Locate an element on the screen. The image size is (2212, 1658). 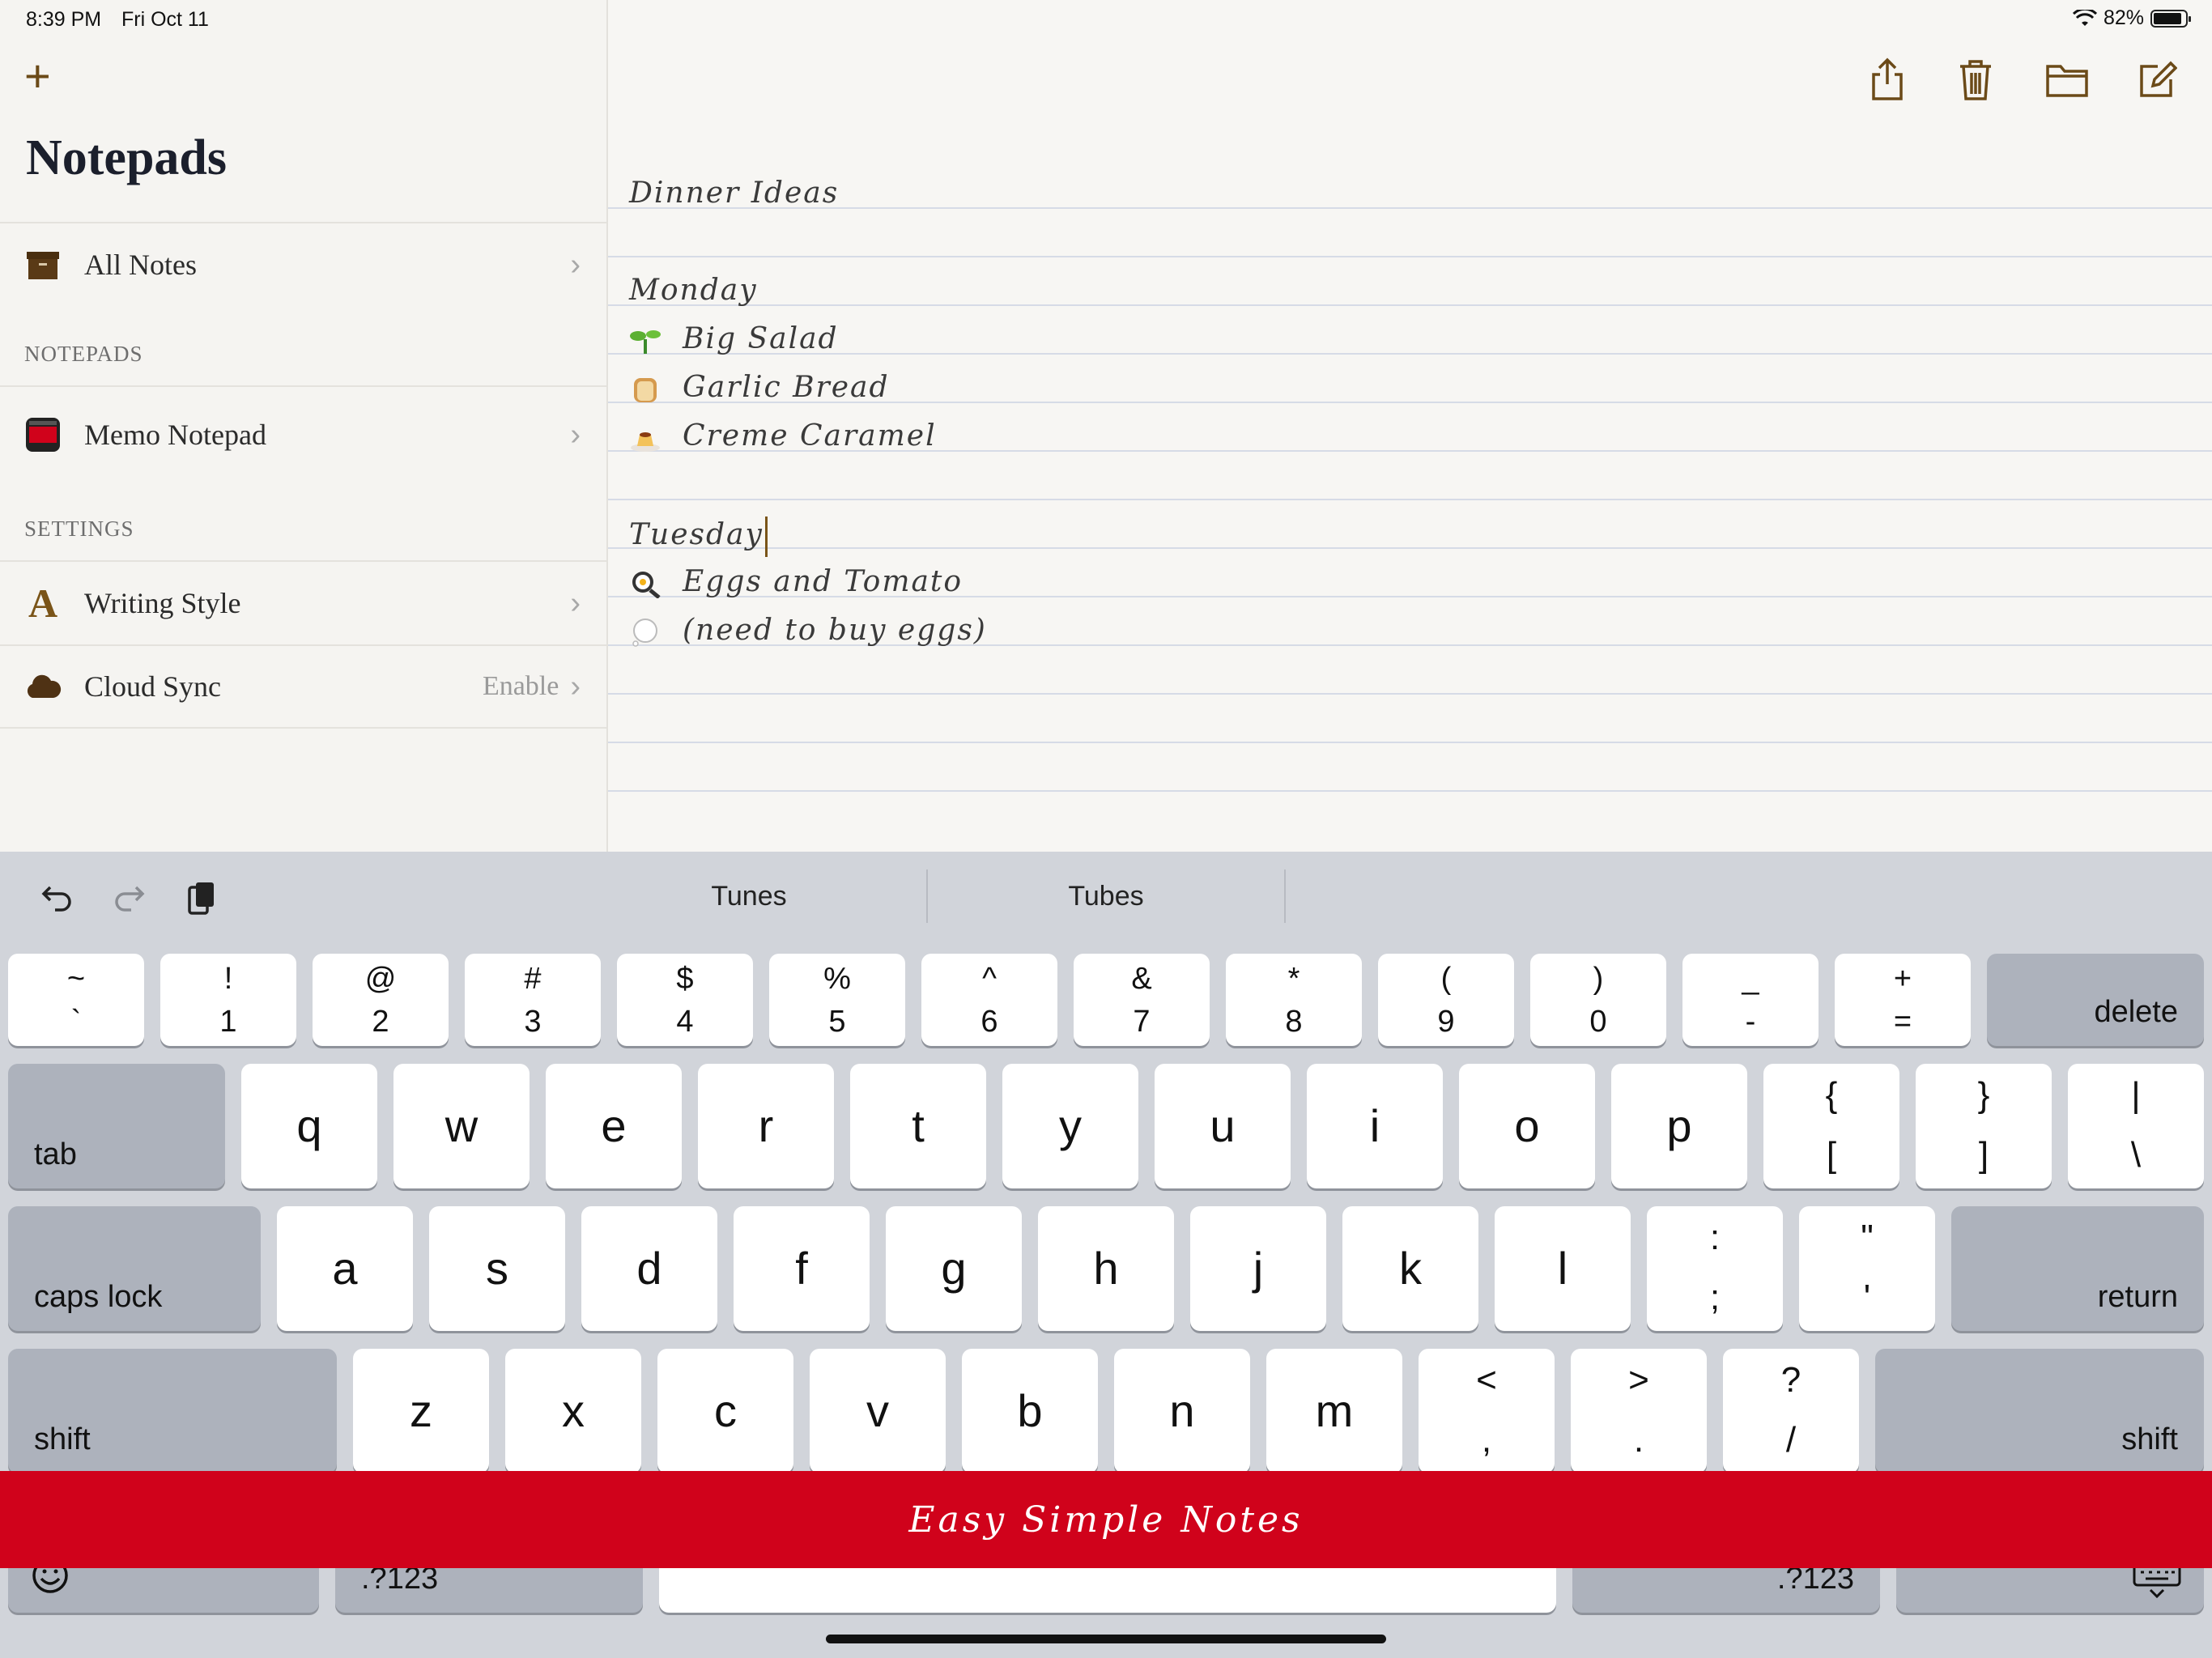
key-s: s is located at coordinates (497, 1268).